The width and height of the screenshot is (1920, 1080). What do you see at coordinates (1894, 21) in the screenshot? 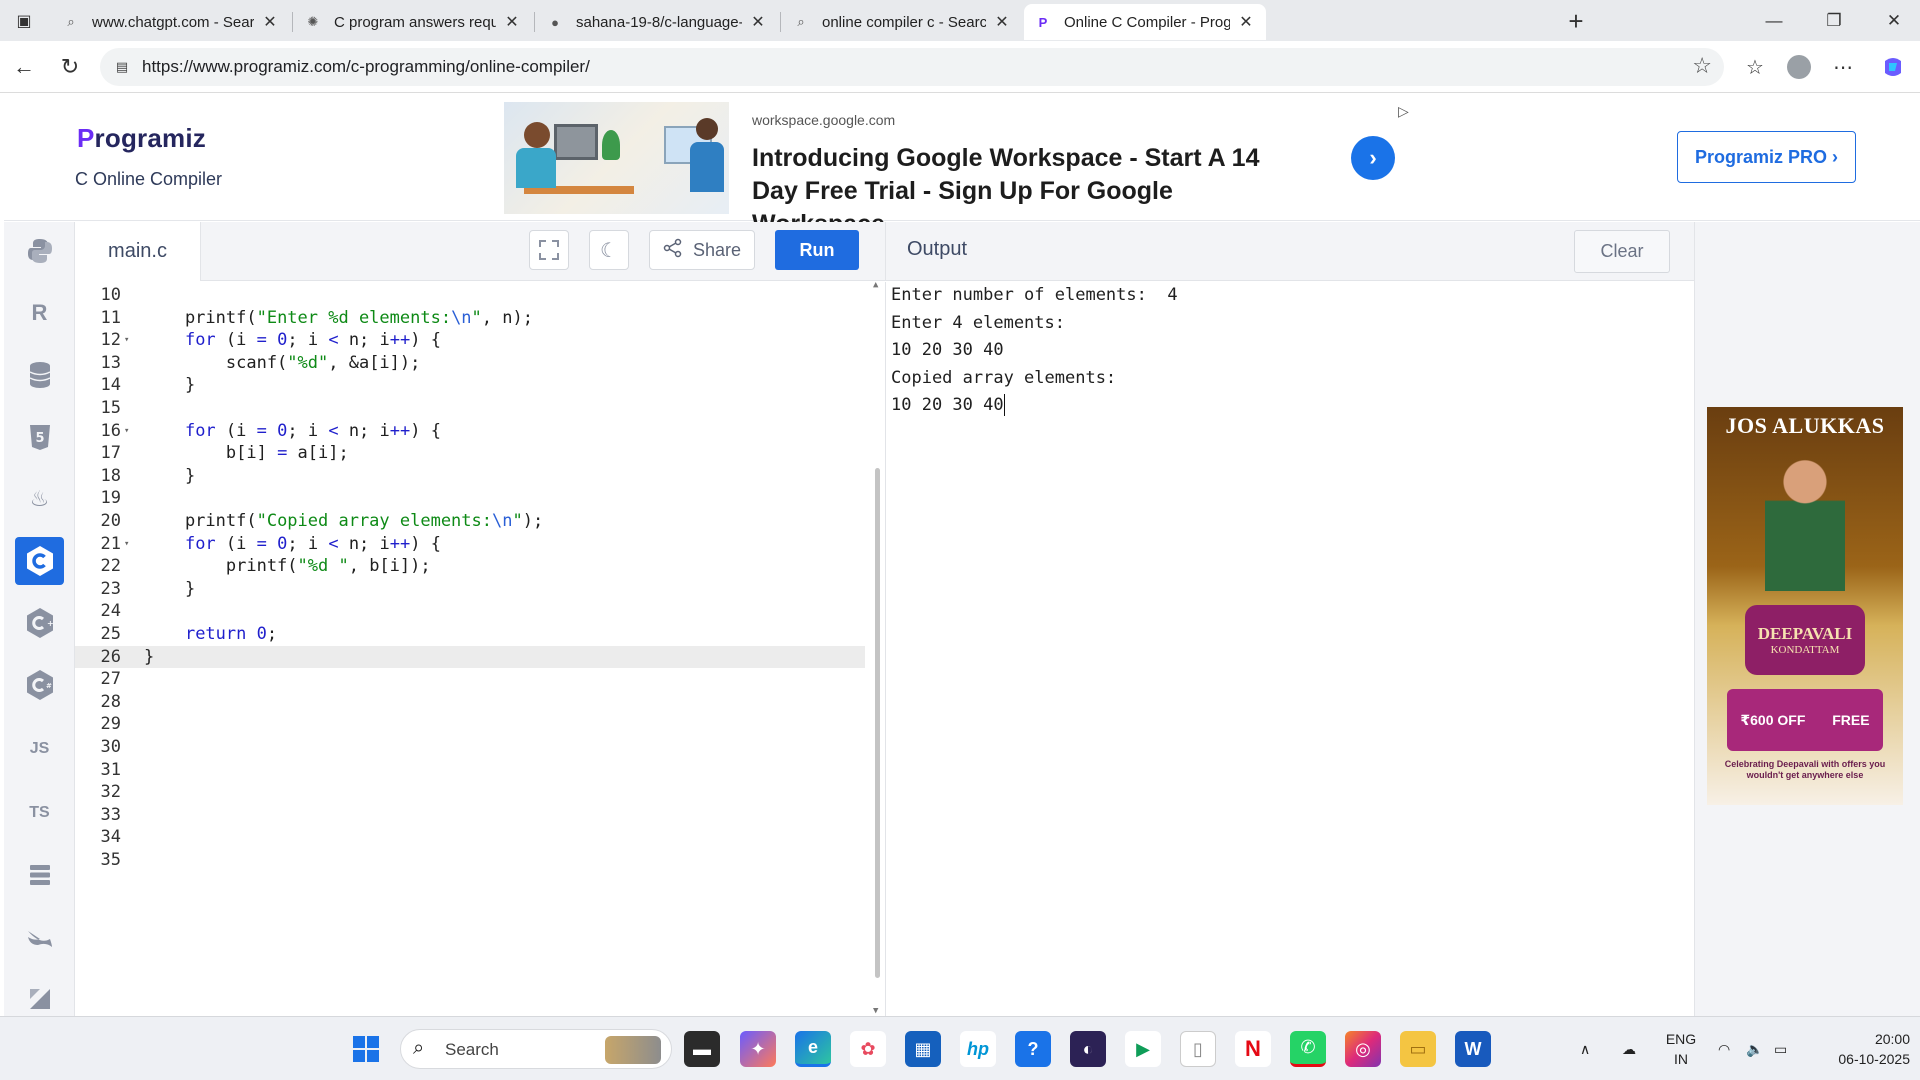
I see `close-window-icon: ✕` at bounding box center [1894, 21].